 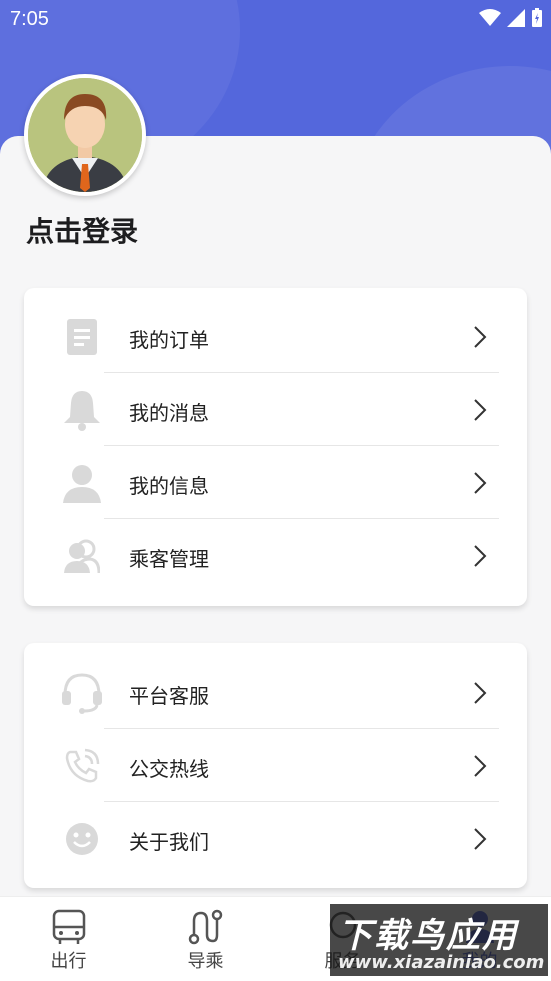 I want to click on avatar, so click(x=85, y=135).